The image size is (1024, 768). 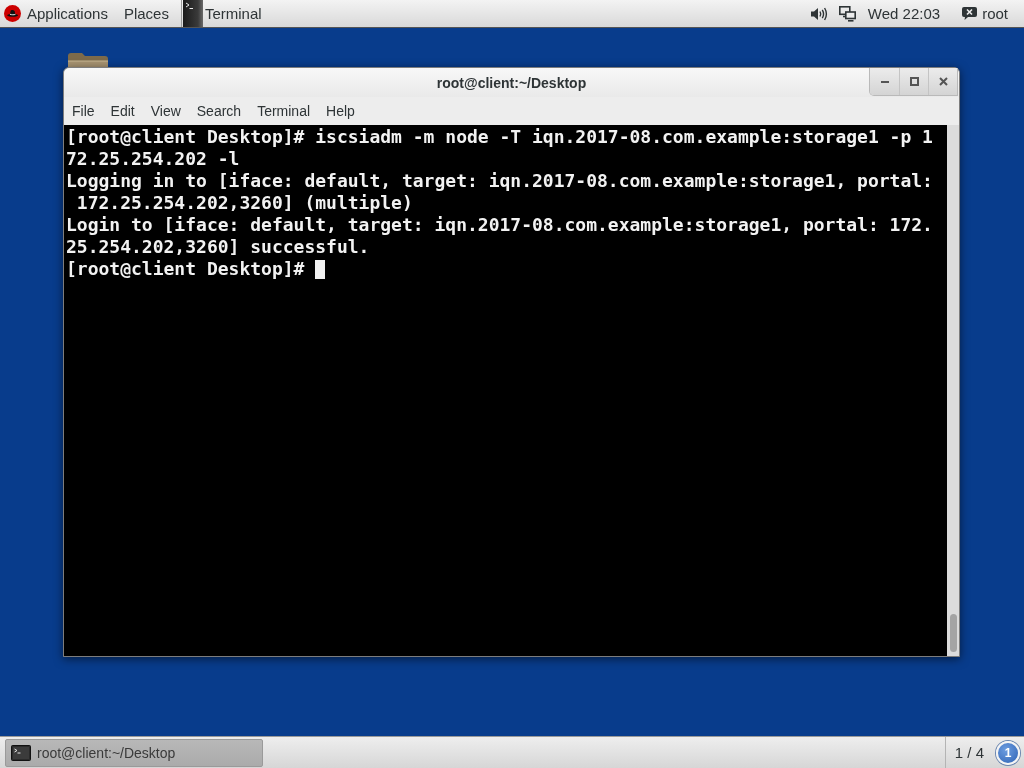 I want to click on maximize-icon, so click(x=914, y=81).